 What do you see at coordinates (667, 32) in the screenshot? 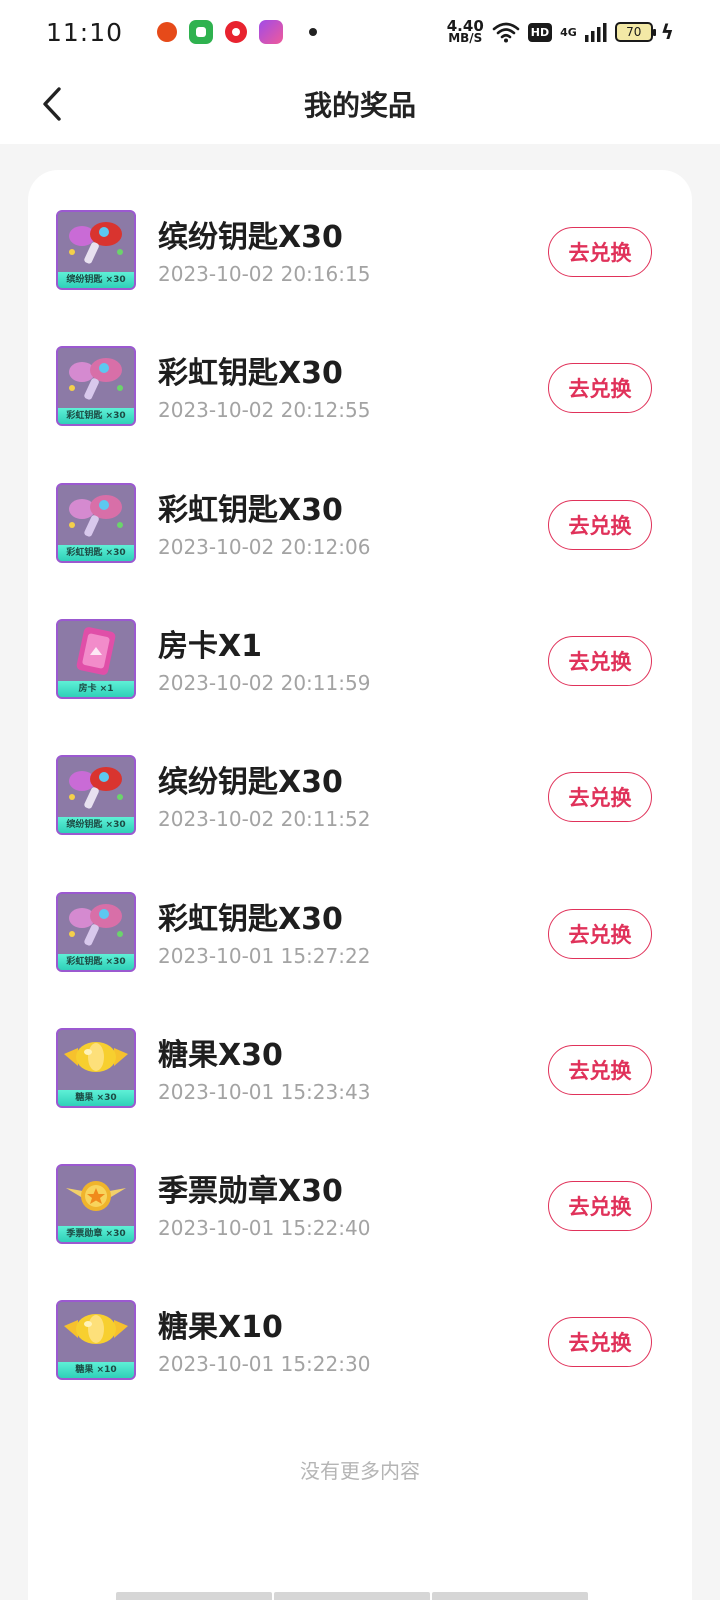
I see `charging-icon: ϟ` at bounding box center [667, 32].